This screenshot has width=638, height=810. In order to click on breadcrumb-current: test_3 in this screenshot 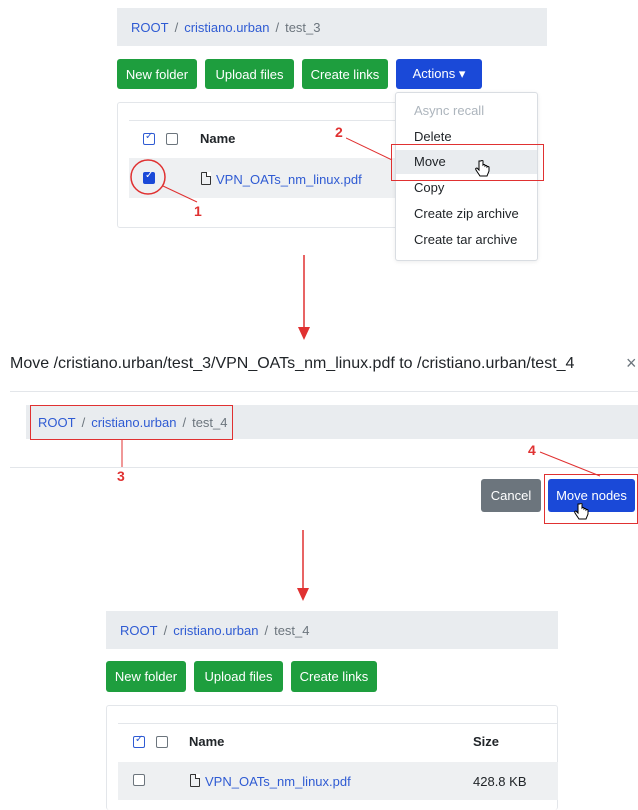, I will do `click(303, 27)`.